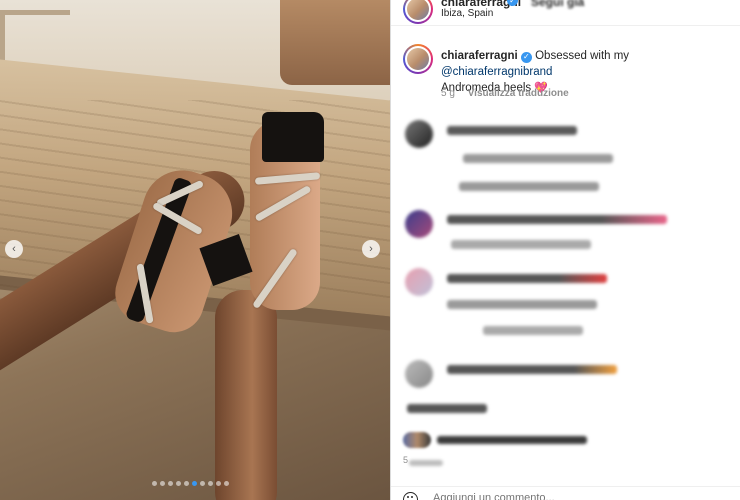  I want to click on author-avatar, so click(418, 12).